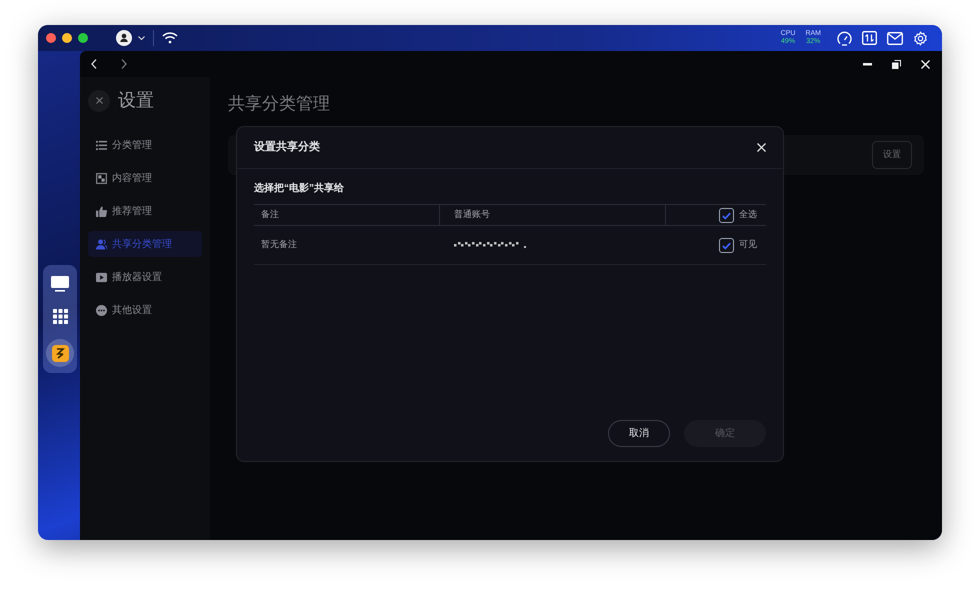 The image size is (980, 590). Describe the element at coordinates (299, 188) in the screenshot. I see `prompt-text: 选择把“电影”共享给` at that location.